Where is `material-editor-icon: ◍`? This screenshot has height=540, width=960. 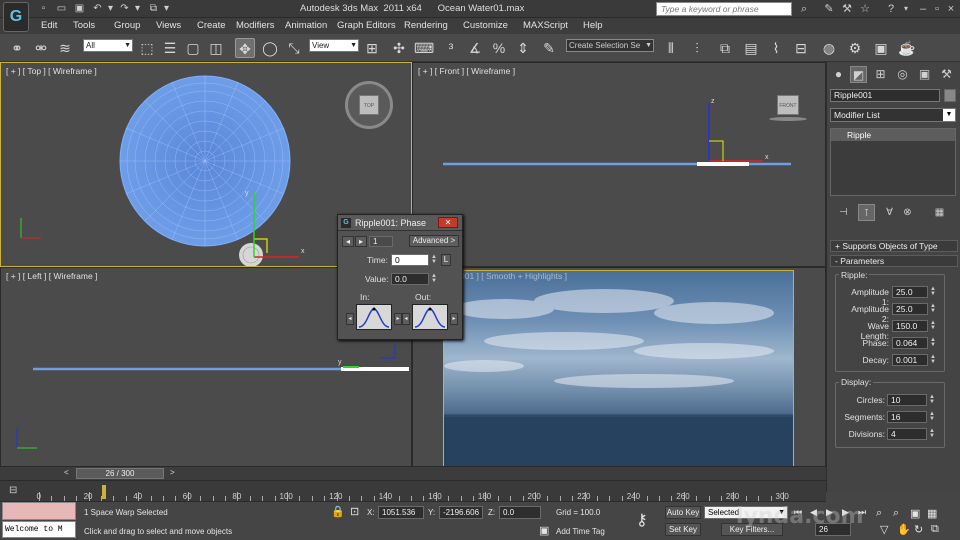 material-editor-icon: ◍ is located at coordinates (829, 48).